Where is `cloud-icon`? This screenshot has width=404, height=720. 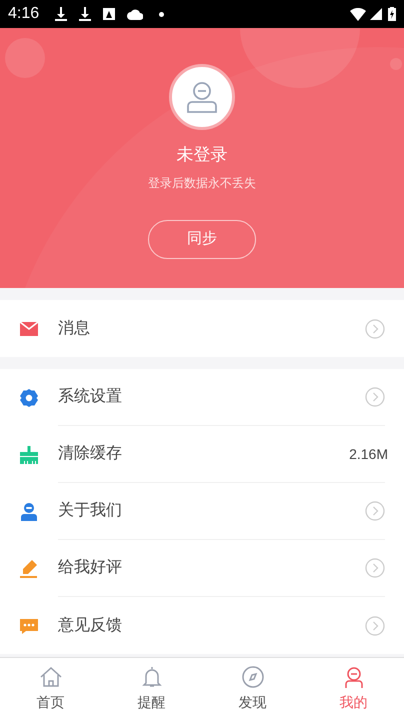 cloud-icon is located at coordinates (135, 14).